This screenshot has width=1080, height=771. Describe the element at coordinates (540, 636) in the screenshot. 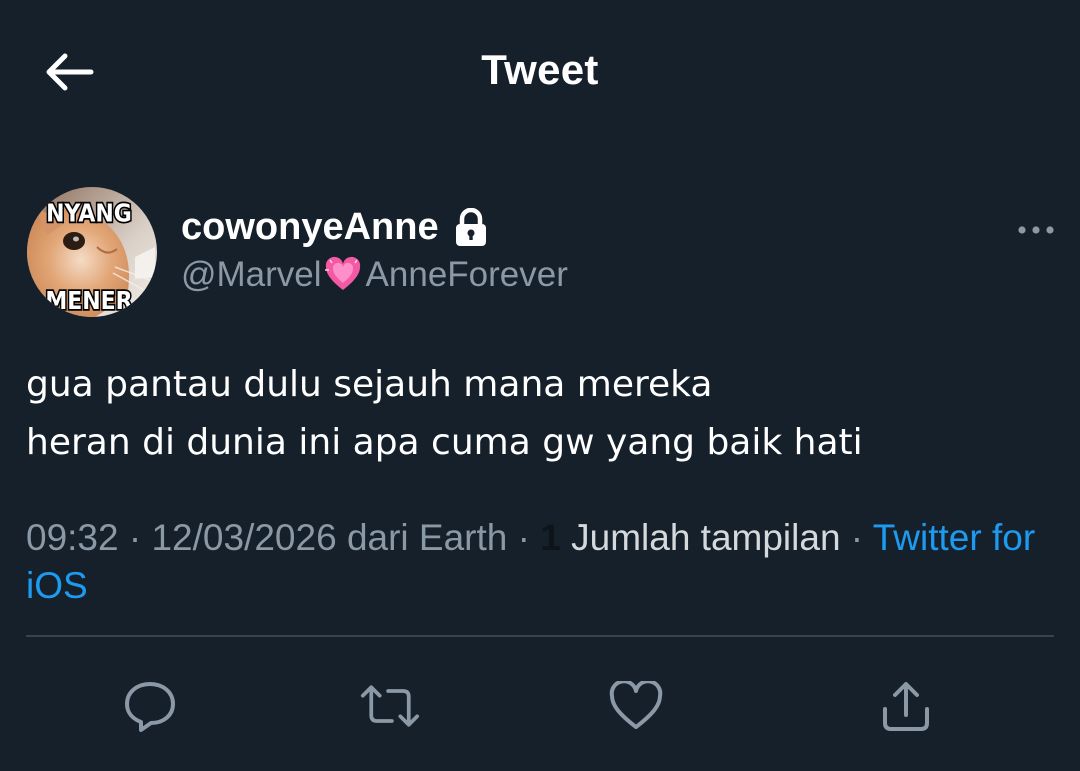

I see `divider` at that location.